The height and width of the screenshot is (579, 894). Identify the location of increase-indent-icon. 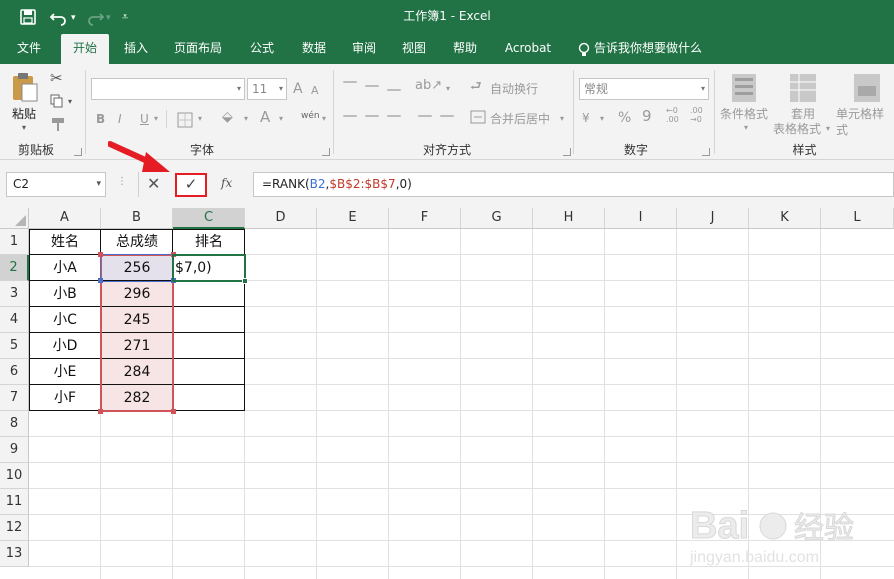
(447, 116).